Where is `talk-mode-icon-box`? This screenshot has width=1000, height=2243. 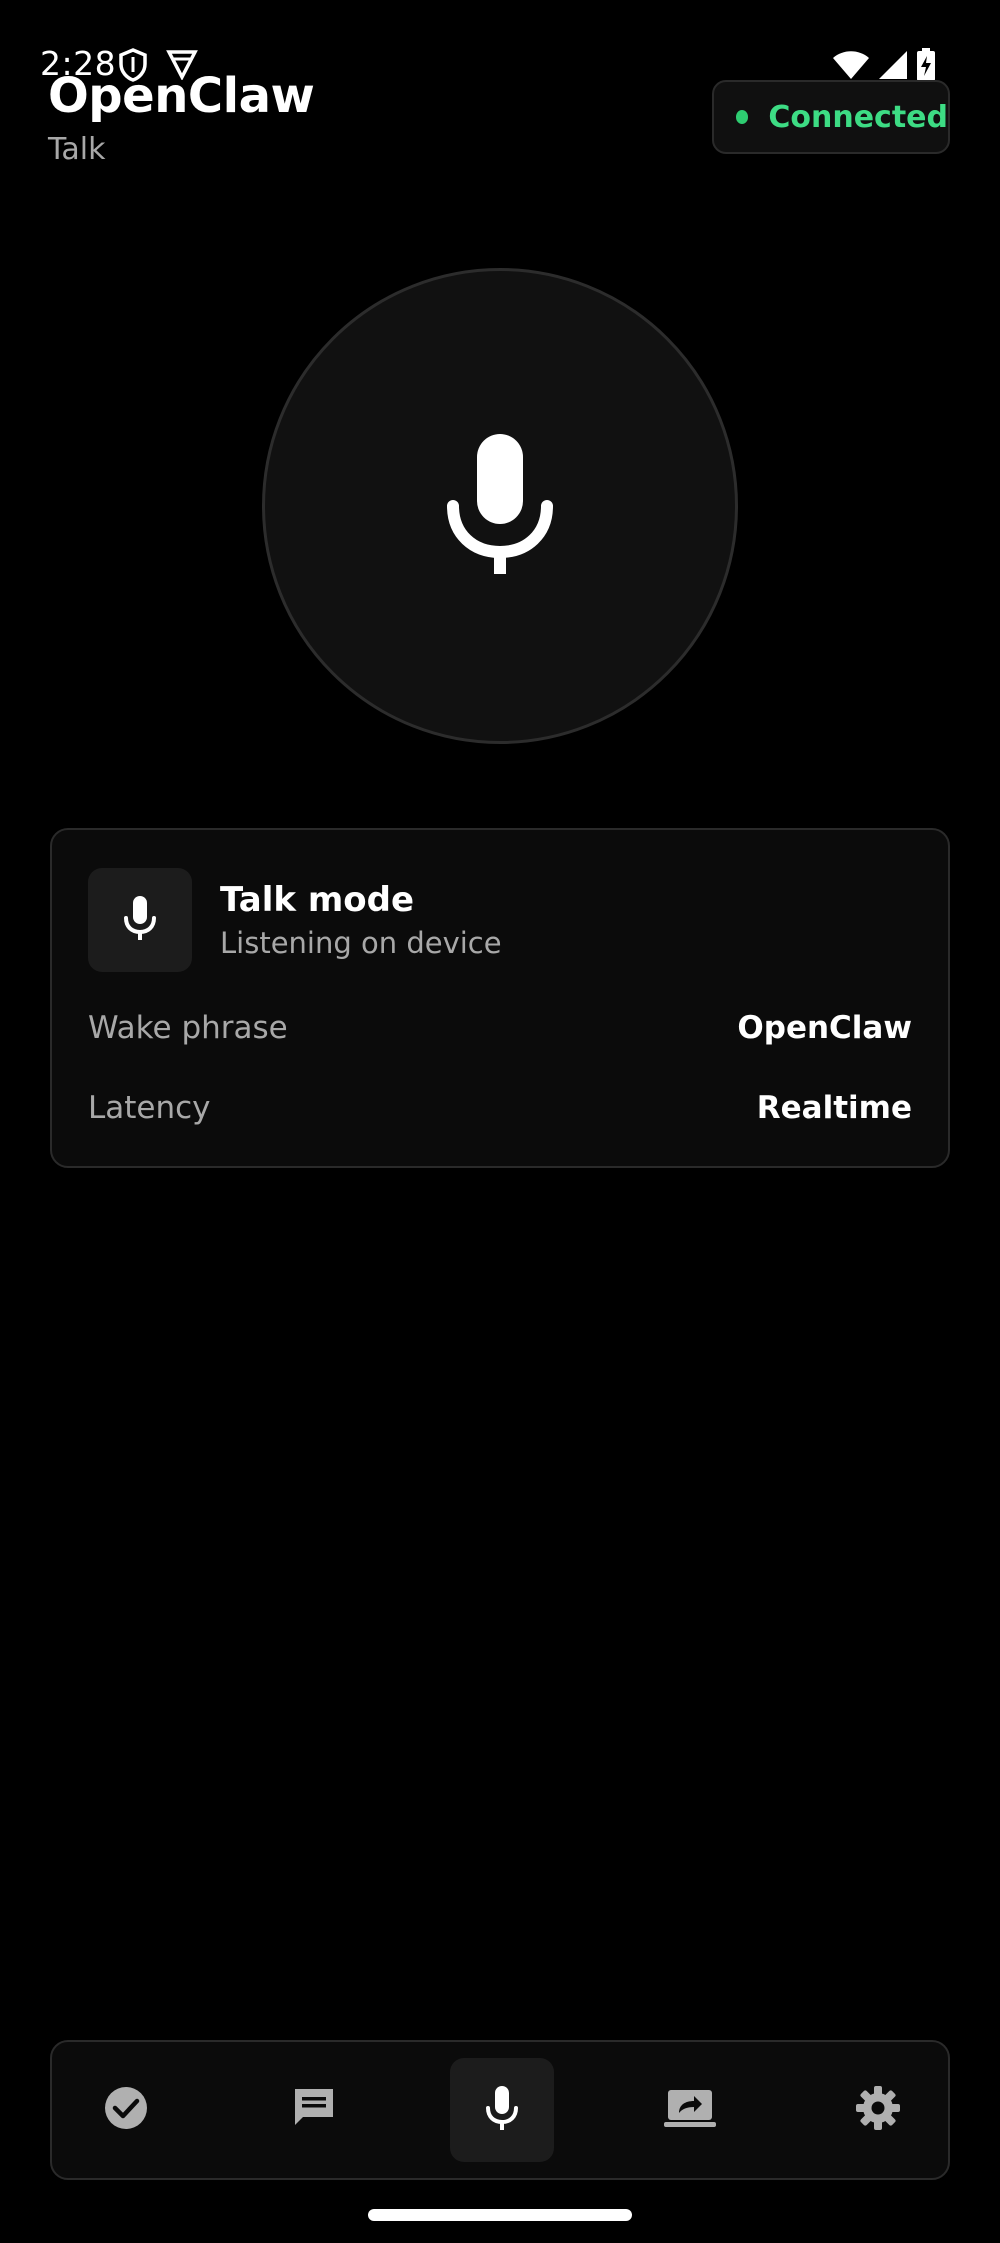 talk-mode-icon-box is located at coordinates (140, 920).